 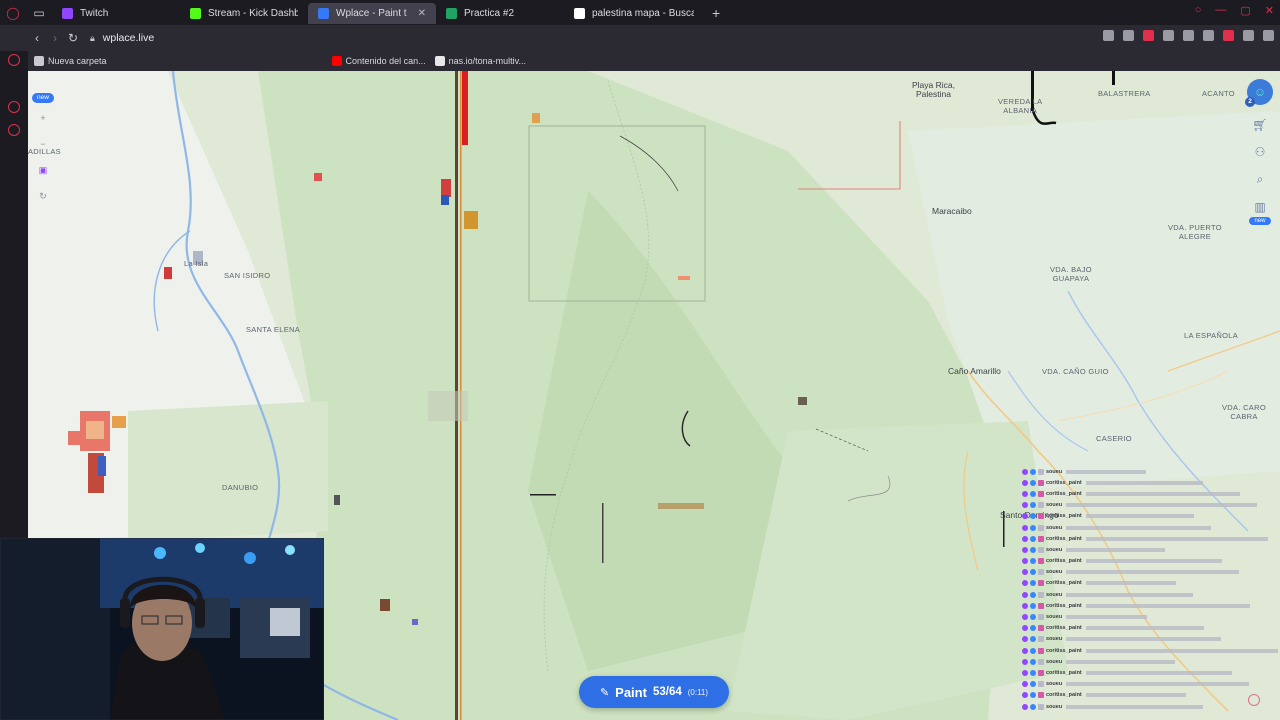 I want to click on map-place-label: VDA. CARO CABRA, so click(x=1244, y=412).